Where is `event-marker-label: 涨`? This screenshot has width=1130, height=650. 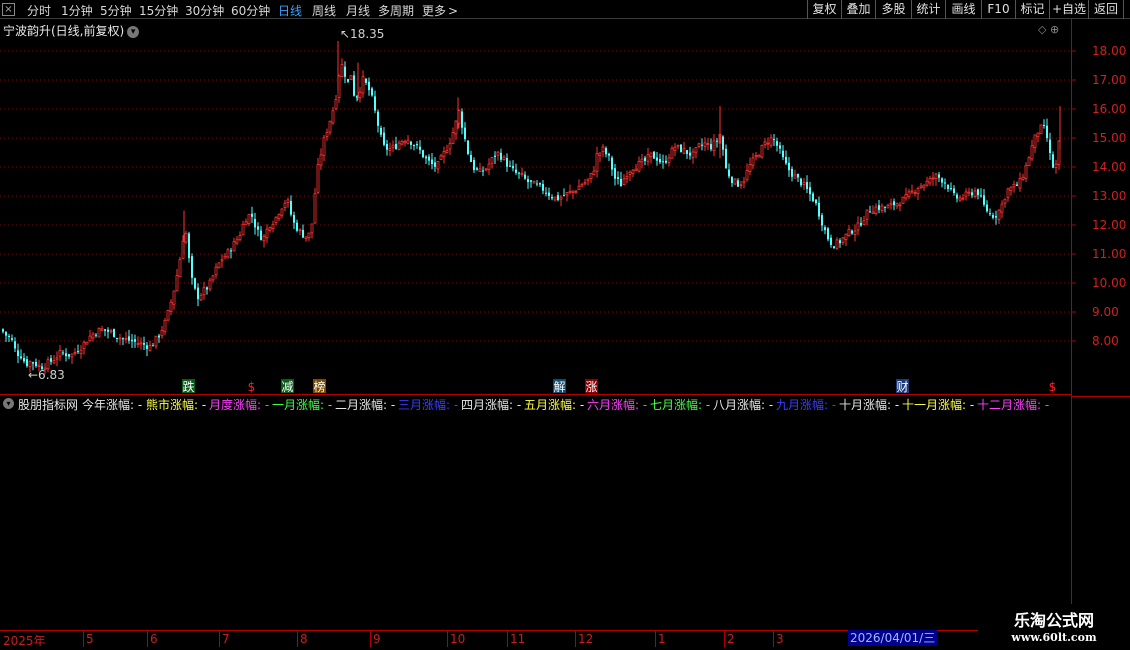
event-marker-label: 涨 is located at coordinates (591, 386).